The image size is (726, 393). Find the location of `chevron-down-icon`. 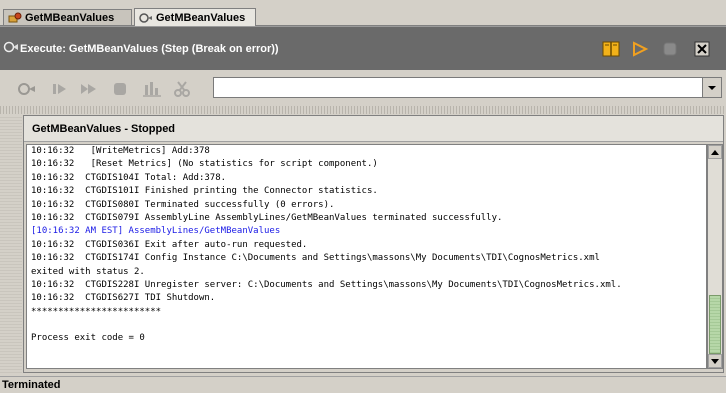

chevron-down-icon is located at coordinates (712, 87).